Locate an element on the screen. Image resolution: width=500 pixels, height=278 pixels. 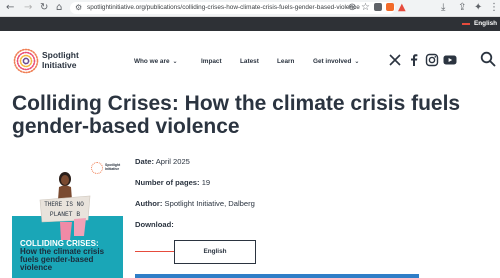
download-icon: ⤓ is located at coordinates (443, 8).